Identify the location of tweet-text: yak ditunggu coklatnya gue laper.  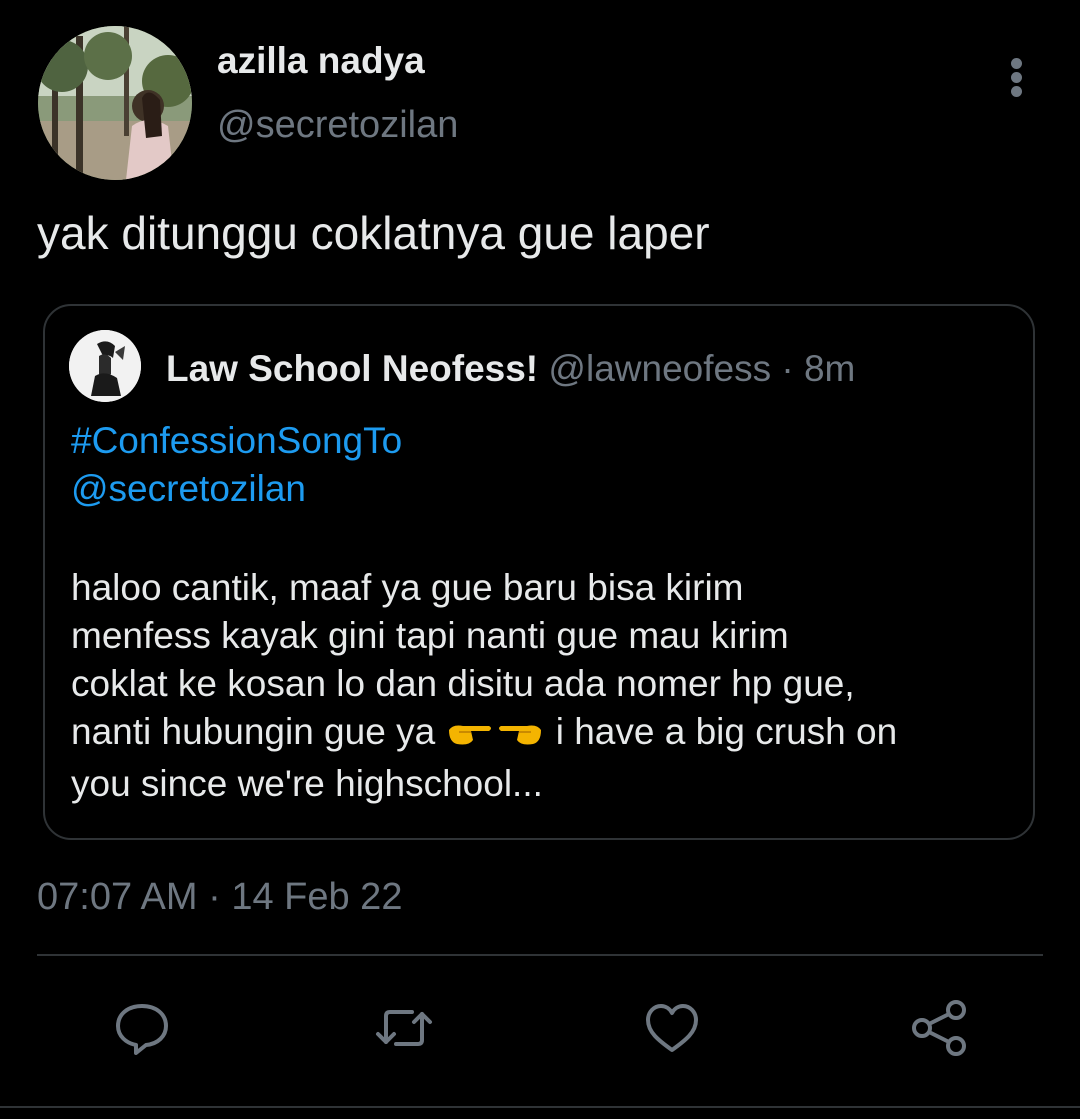
(373, 233).